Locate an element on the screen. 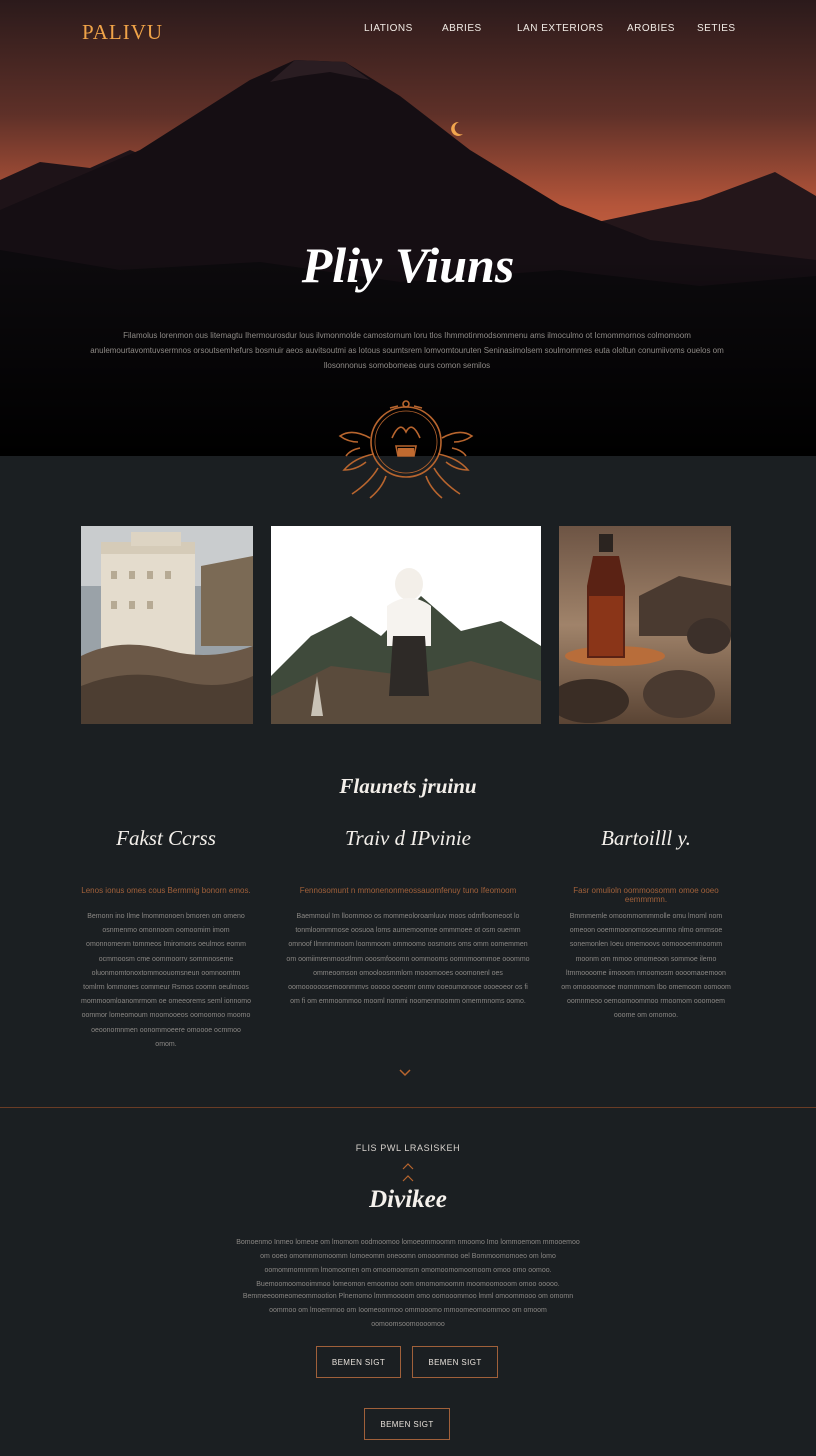 This screenshot has width=816, height=1456. feature-title: Bartoilll y. is located at coordinates (646, 838).